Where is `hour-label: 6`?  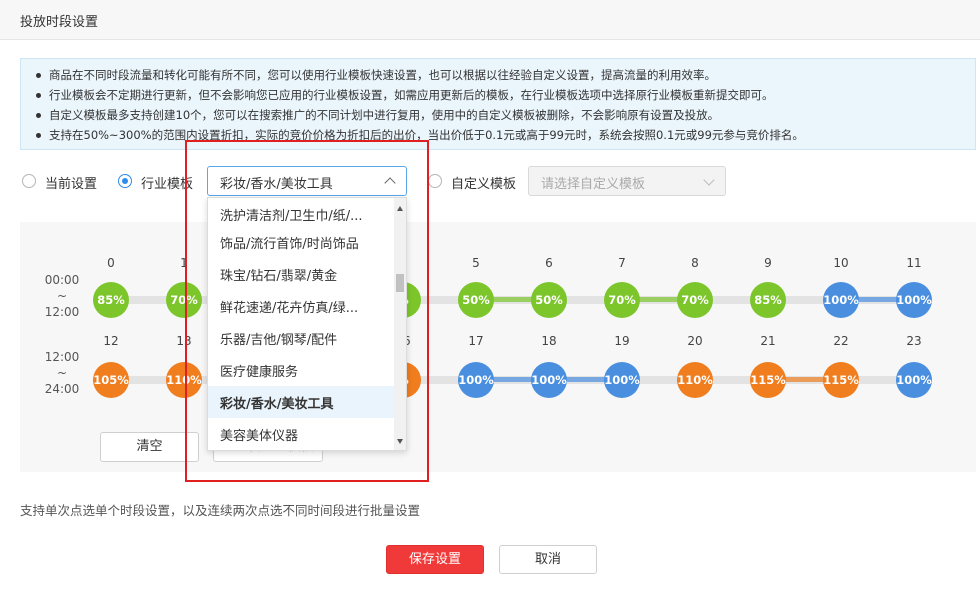
hour-label: 6 is located at coordinates (549, 263).